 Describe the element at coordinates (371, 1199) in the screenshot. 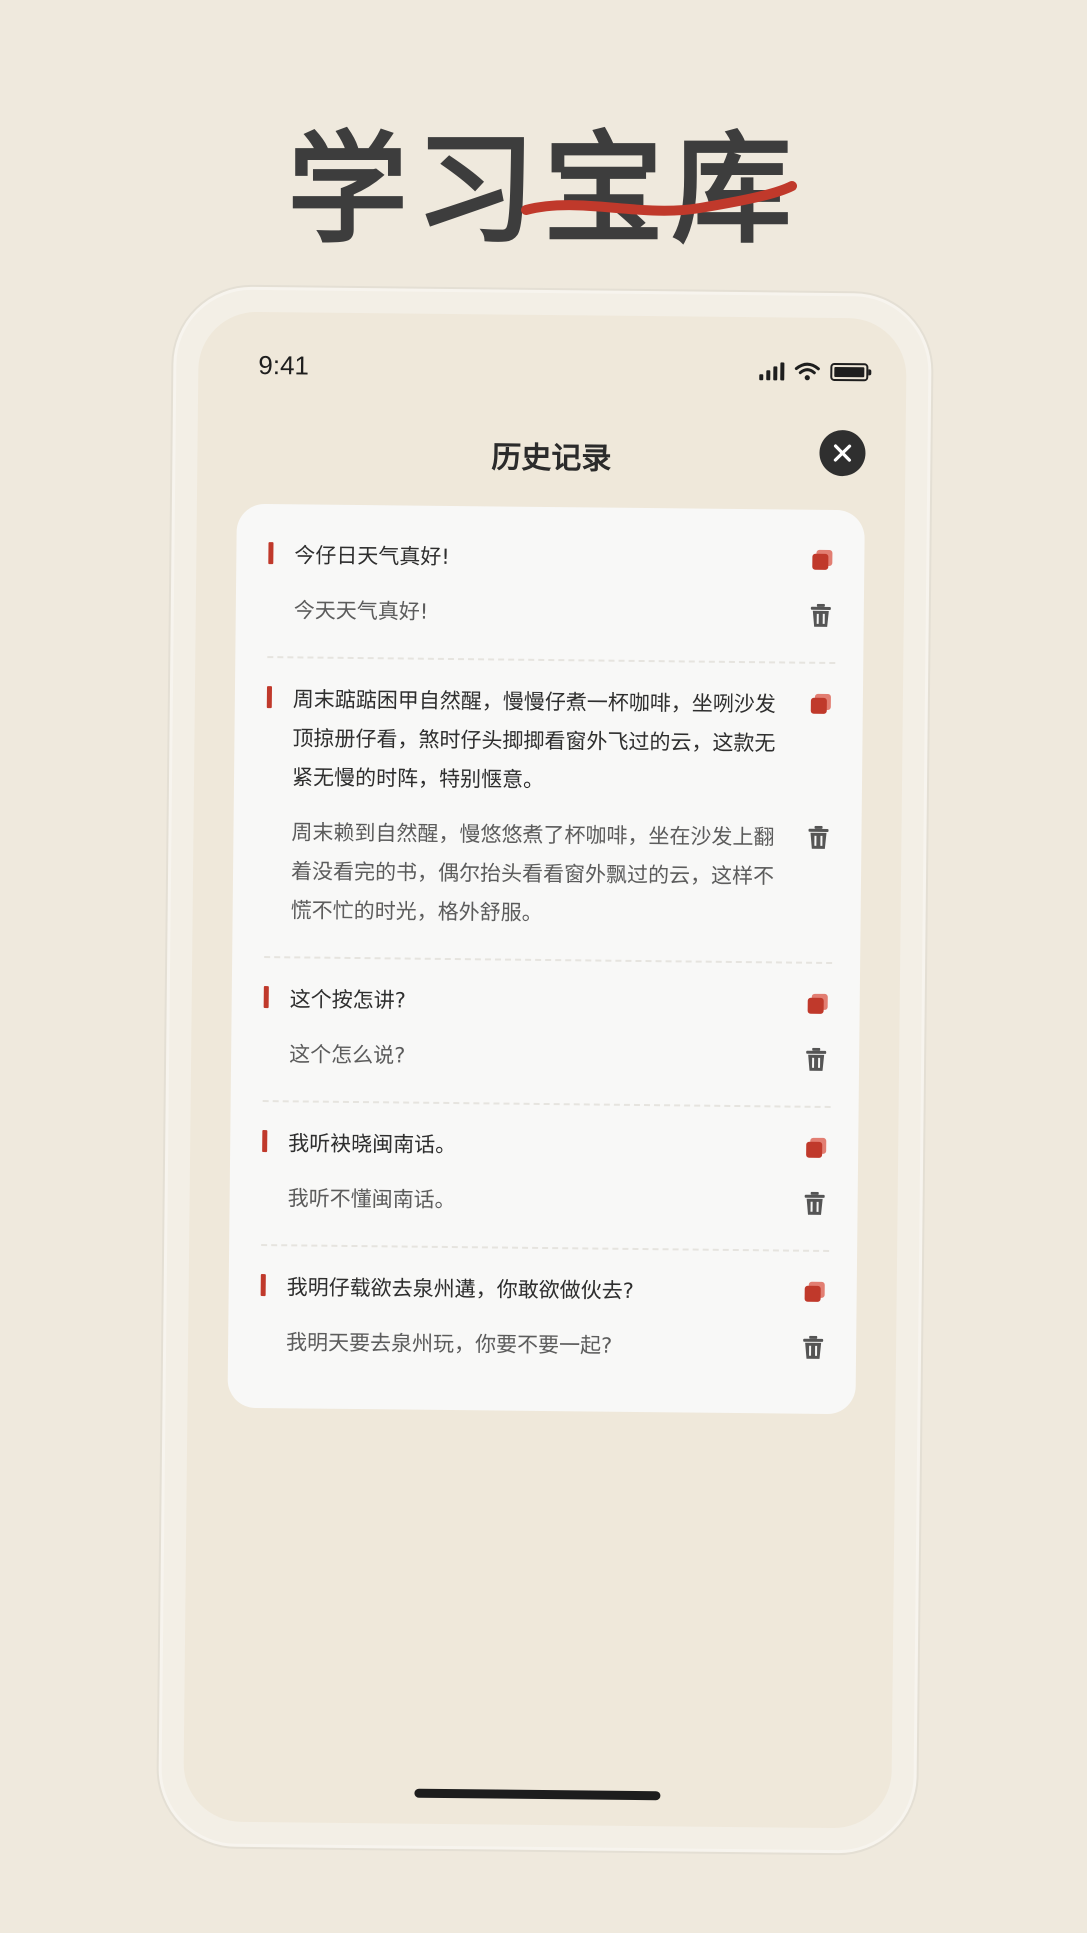

I see `entry-translation-text: 我听不懂闽南话。` at that location.